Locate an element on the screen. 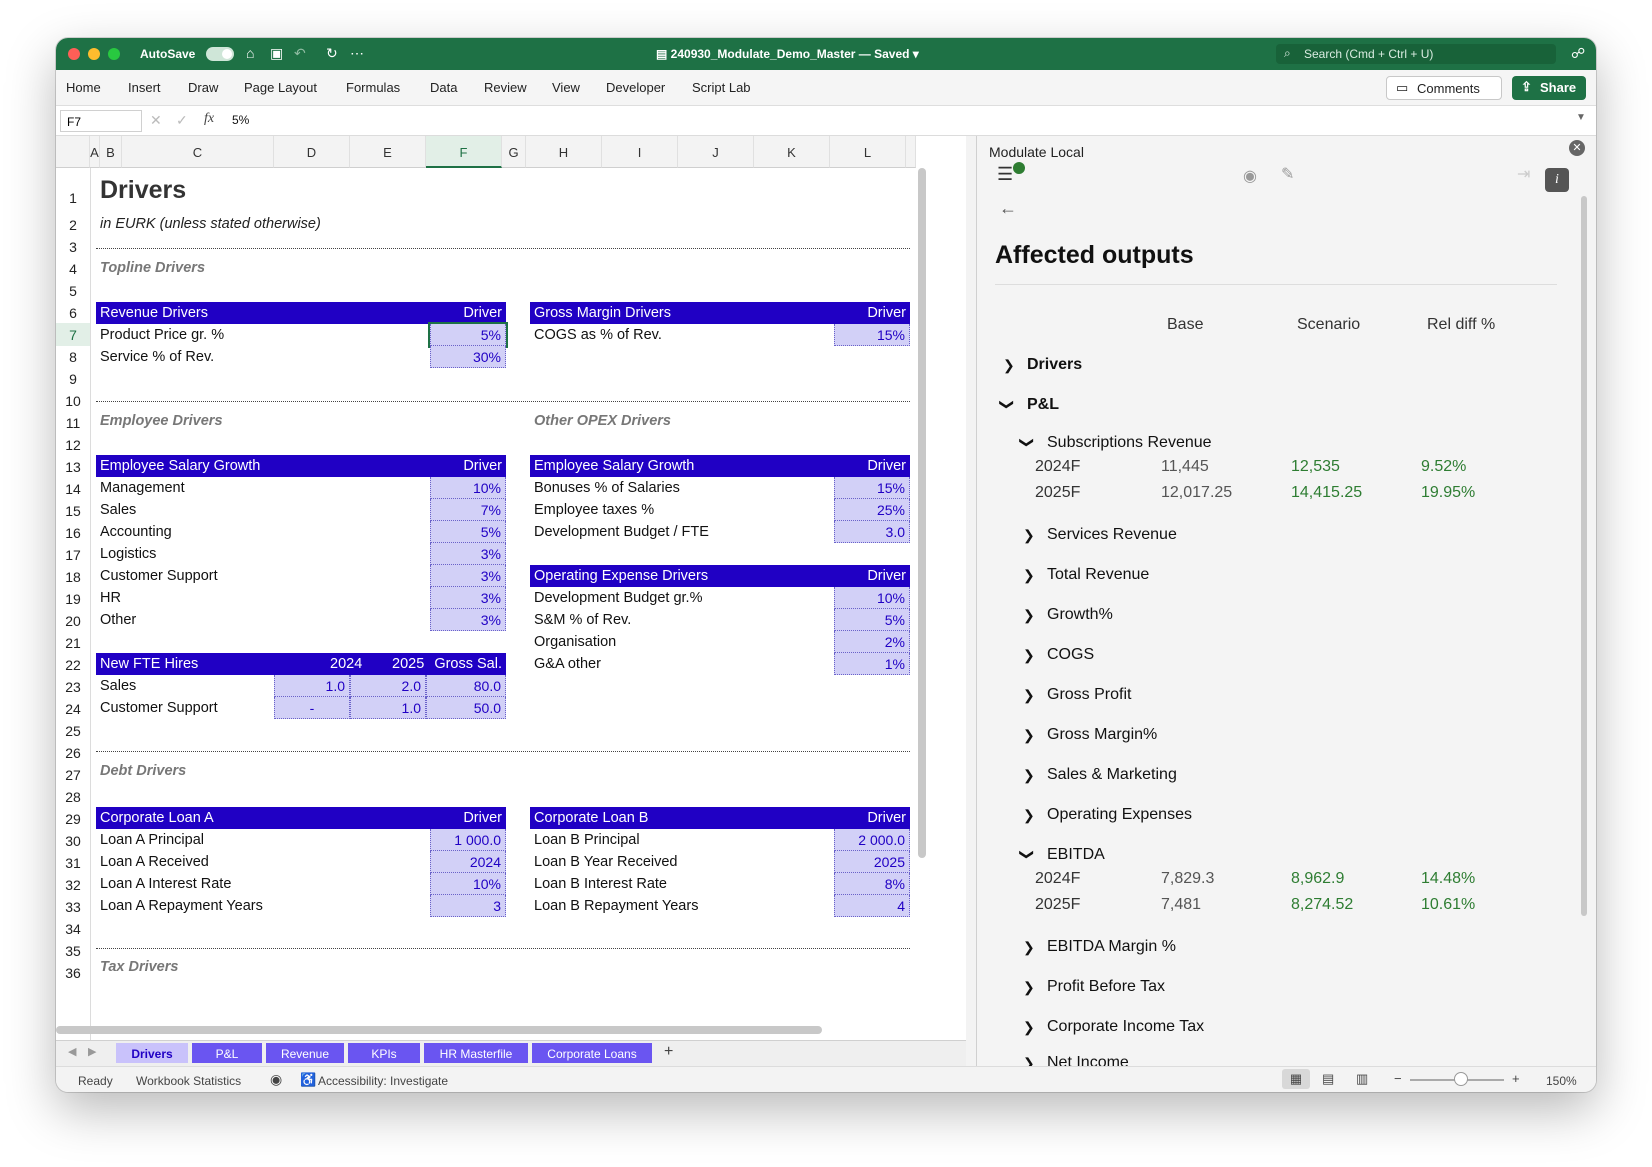  row-header: 20 is located at coordinates (73, 620).